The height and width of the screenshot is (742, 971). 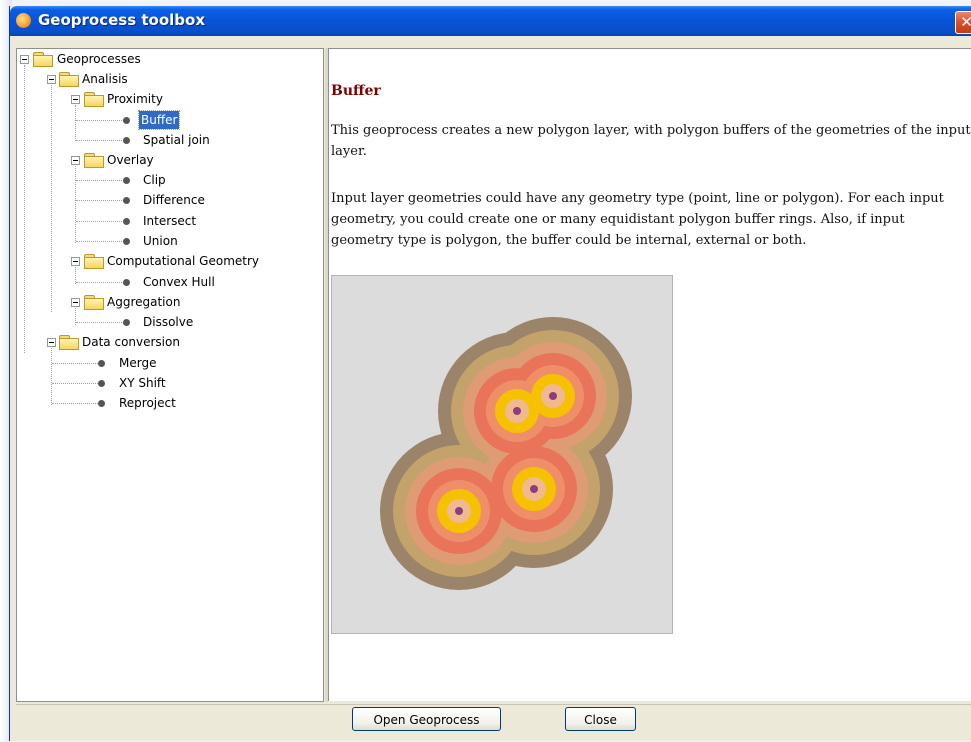 I want to click on tree-node-buffer: Buffer, so click(x=167, y=120).